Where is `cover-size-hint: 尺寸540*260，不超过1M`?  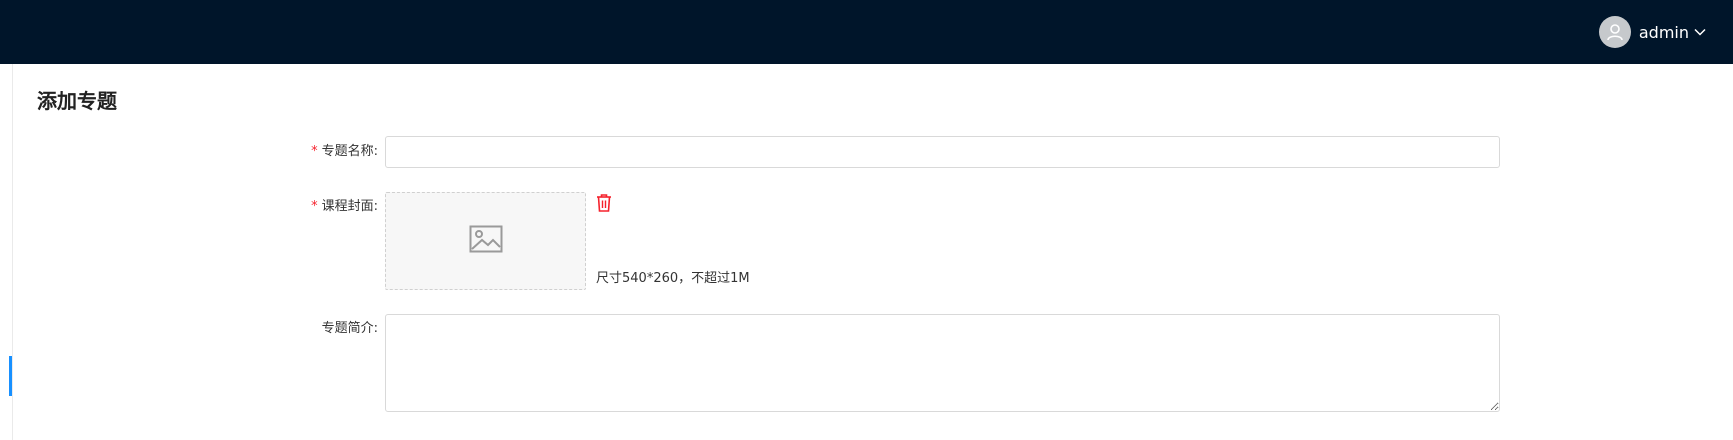 cover-size-hint: 尺寸540*260，不超过1M is located at coordinates (673, 278).